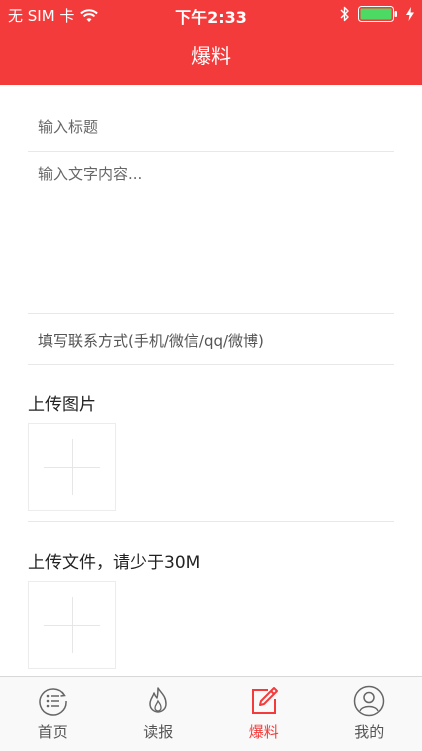 This screenshot has height=751, width=422. I want to click on tab-home: 首页, so click(53, 714).